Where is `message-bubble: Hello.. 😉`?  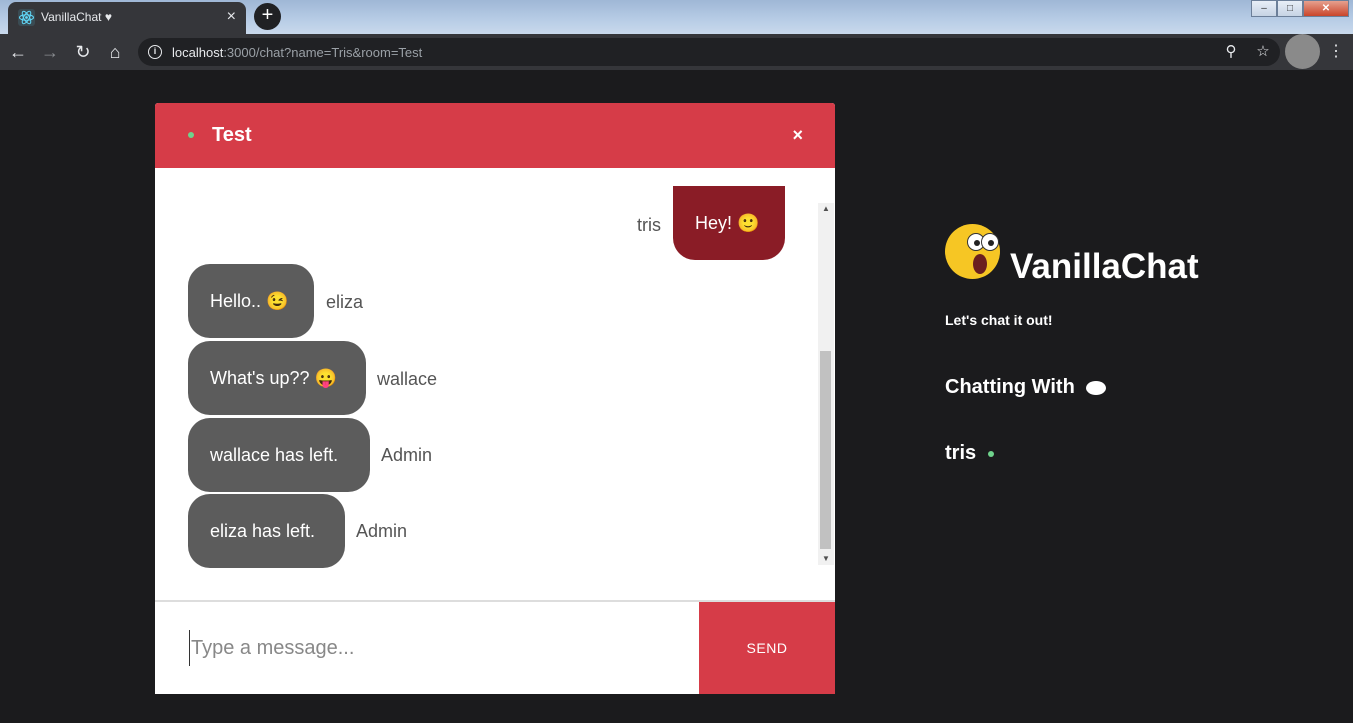
message-bubble: Hello.. 😉 is located at coordinates (251, 301).